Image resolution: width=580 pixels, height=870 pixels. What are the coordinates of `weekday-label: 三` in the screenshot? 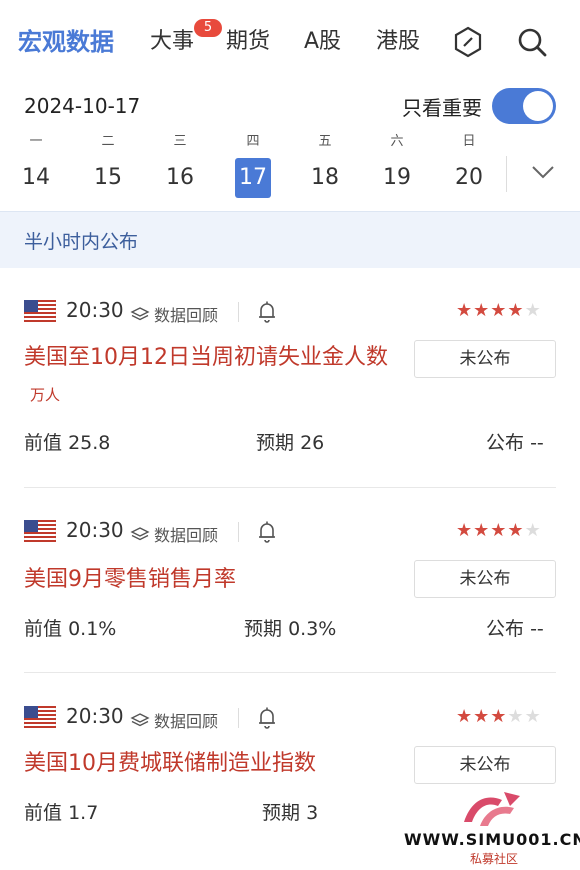 It's located at (180, 141).